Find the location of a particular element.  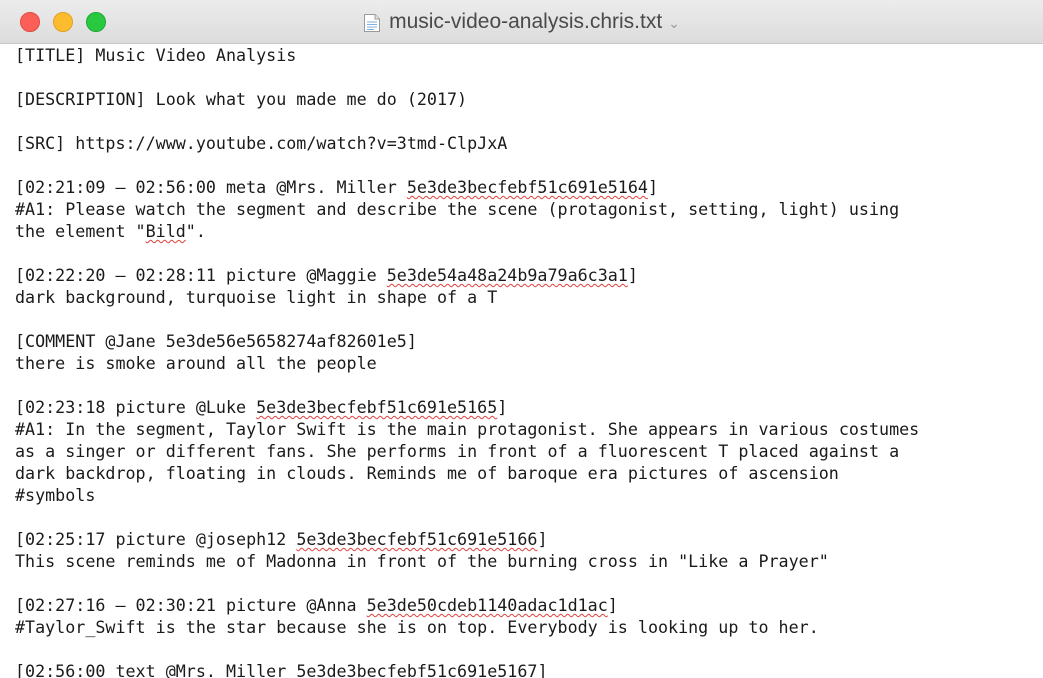

line-text: [02:56:00 text @Mrs. Miller is located at coordinates (156, 669).